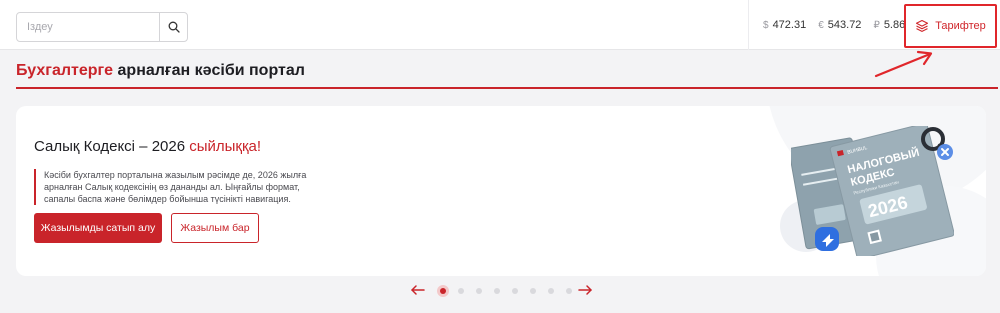  I want to click on banner-title-accent: сыйлыққа!, so click(225, 146).